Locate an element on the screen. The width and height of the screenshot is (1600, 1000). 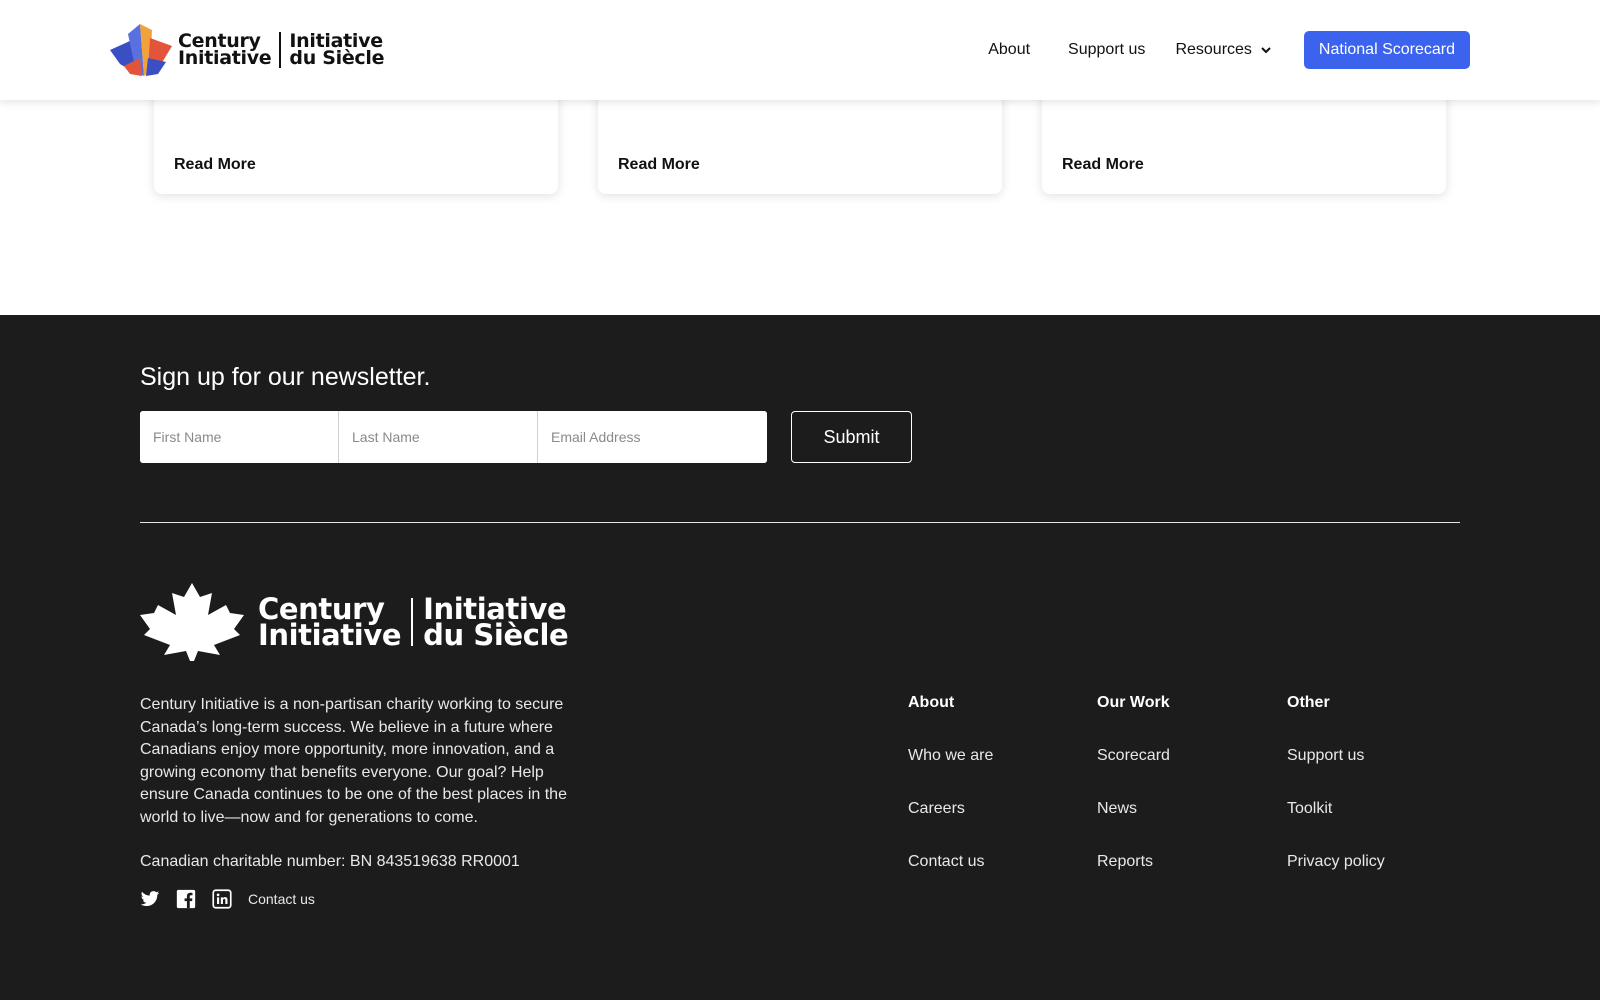
footer-logo-english: Century Initiative is located at coordinates (330, 623).